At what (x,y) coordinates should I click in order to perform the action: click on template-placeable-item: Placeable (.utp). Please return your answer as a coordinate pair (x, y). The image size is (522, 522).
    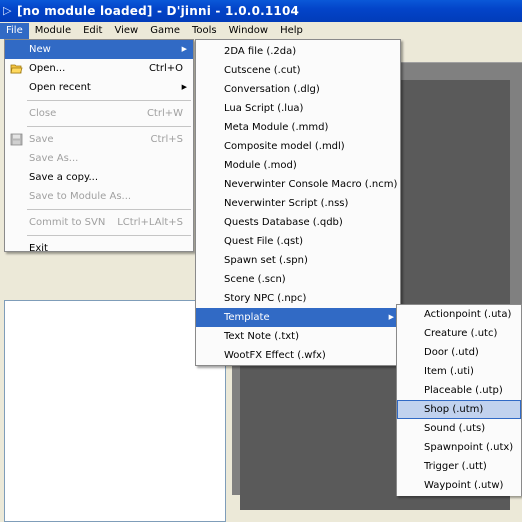
    Looking at the image, I should click on (459, 390).